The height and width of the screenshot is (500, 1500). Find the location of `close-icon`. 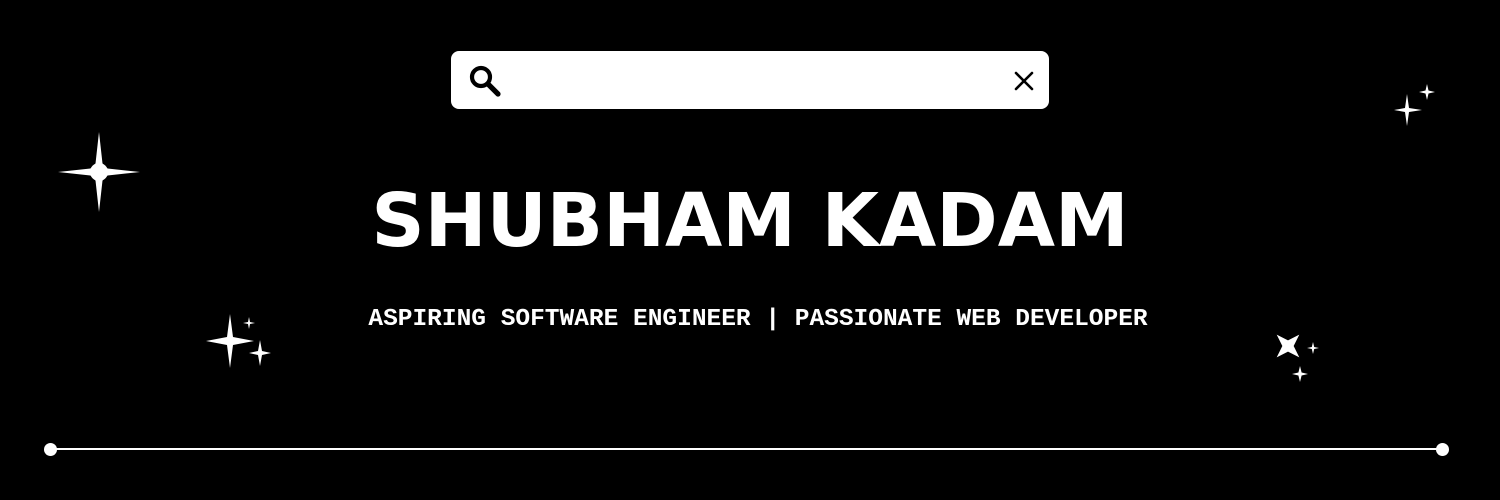

close-icon is located at coordinates (1024, 81).